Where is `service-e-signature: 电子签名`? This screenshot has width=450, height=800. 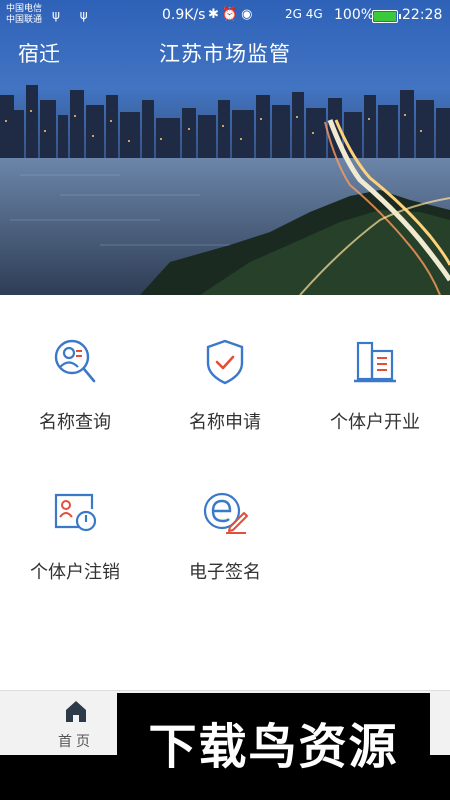
service-e-signature: 电子签名 is located at coordinates (225, 520).